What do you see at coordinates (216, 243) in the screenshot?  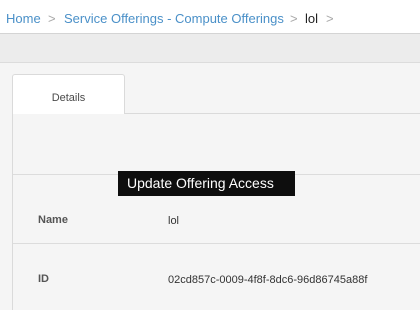 I see `row-divider` at bounding box center [216, 243].